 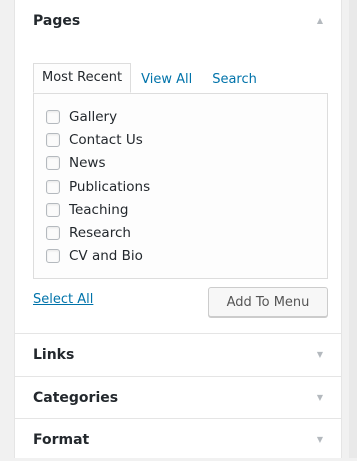 I want to click on categories-section-title: Categories, so click(x=76, y=398).